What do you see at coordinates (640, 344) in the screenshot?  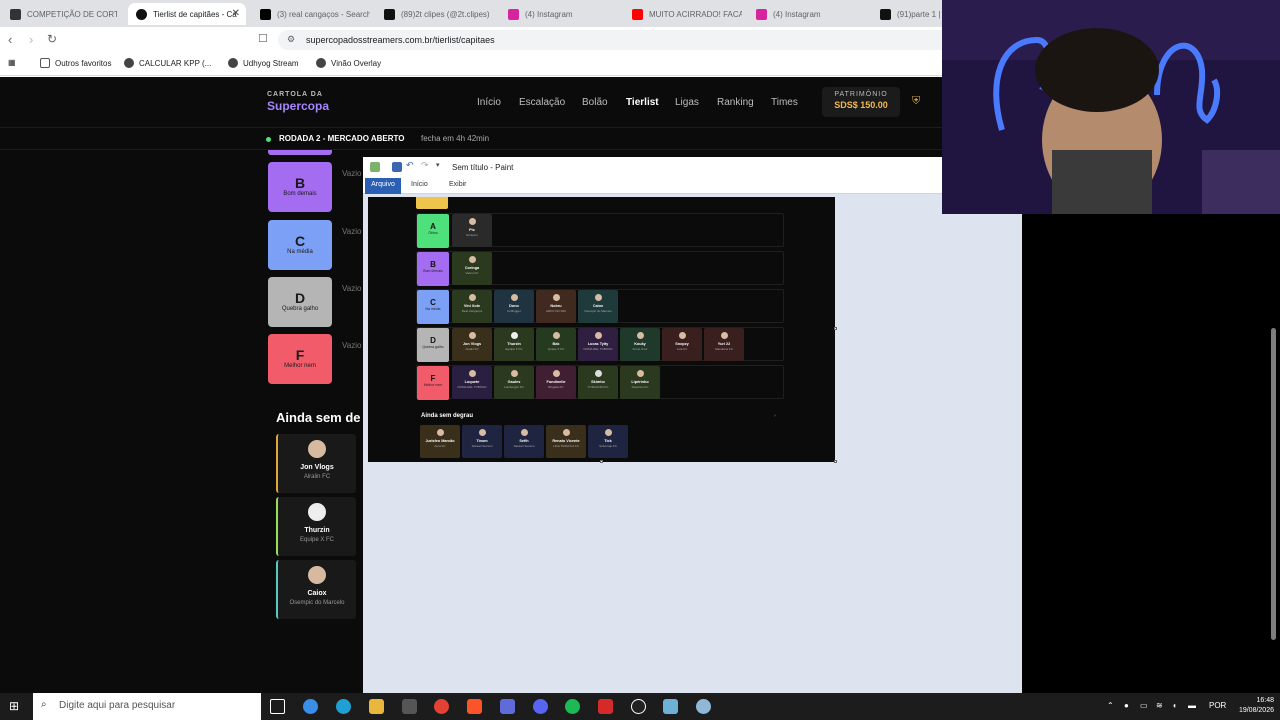 I see `mini-card: Kouky Fome Cruz` at bounding box center [640, 344].